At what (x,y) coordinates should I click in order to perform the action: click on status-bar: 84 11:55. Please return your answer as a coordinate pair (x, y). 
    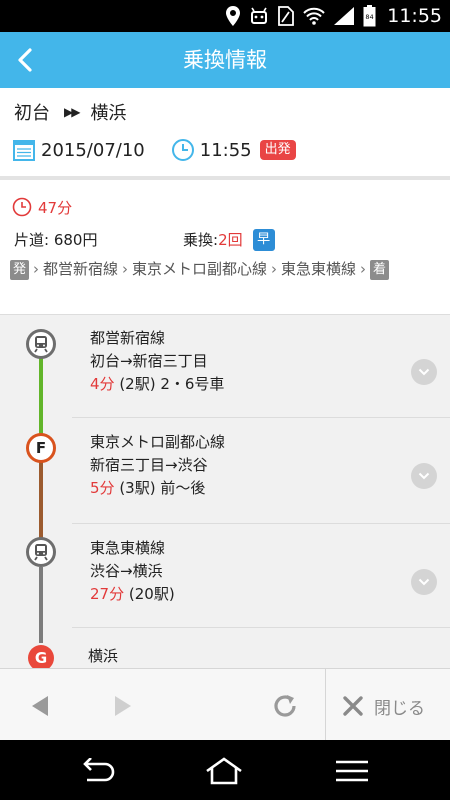
    Looking at the image, I should click on (225, 16).